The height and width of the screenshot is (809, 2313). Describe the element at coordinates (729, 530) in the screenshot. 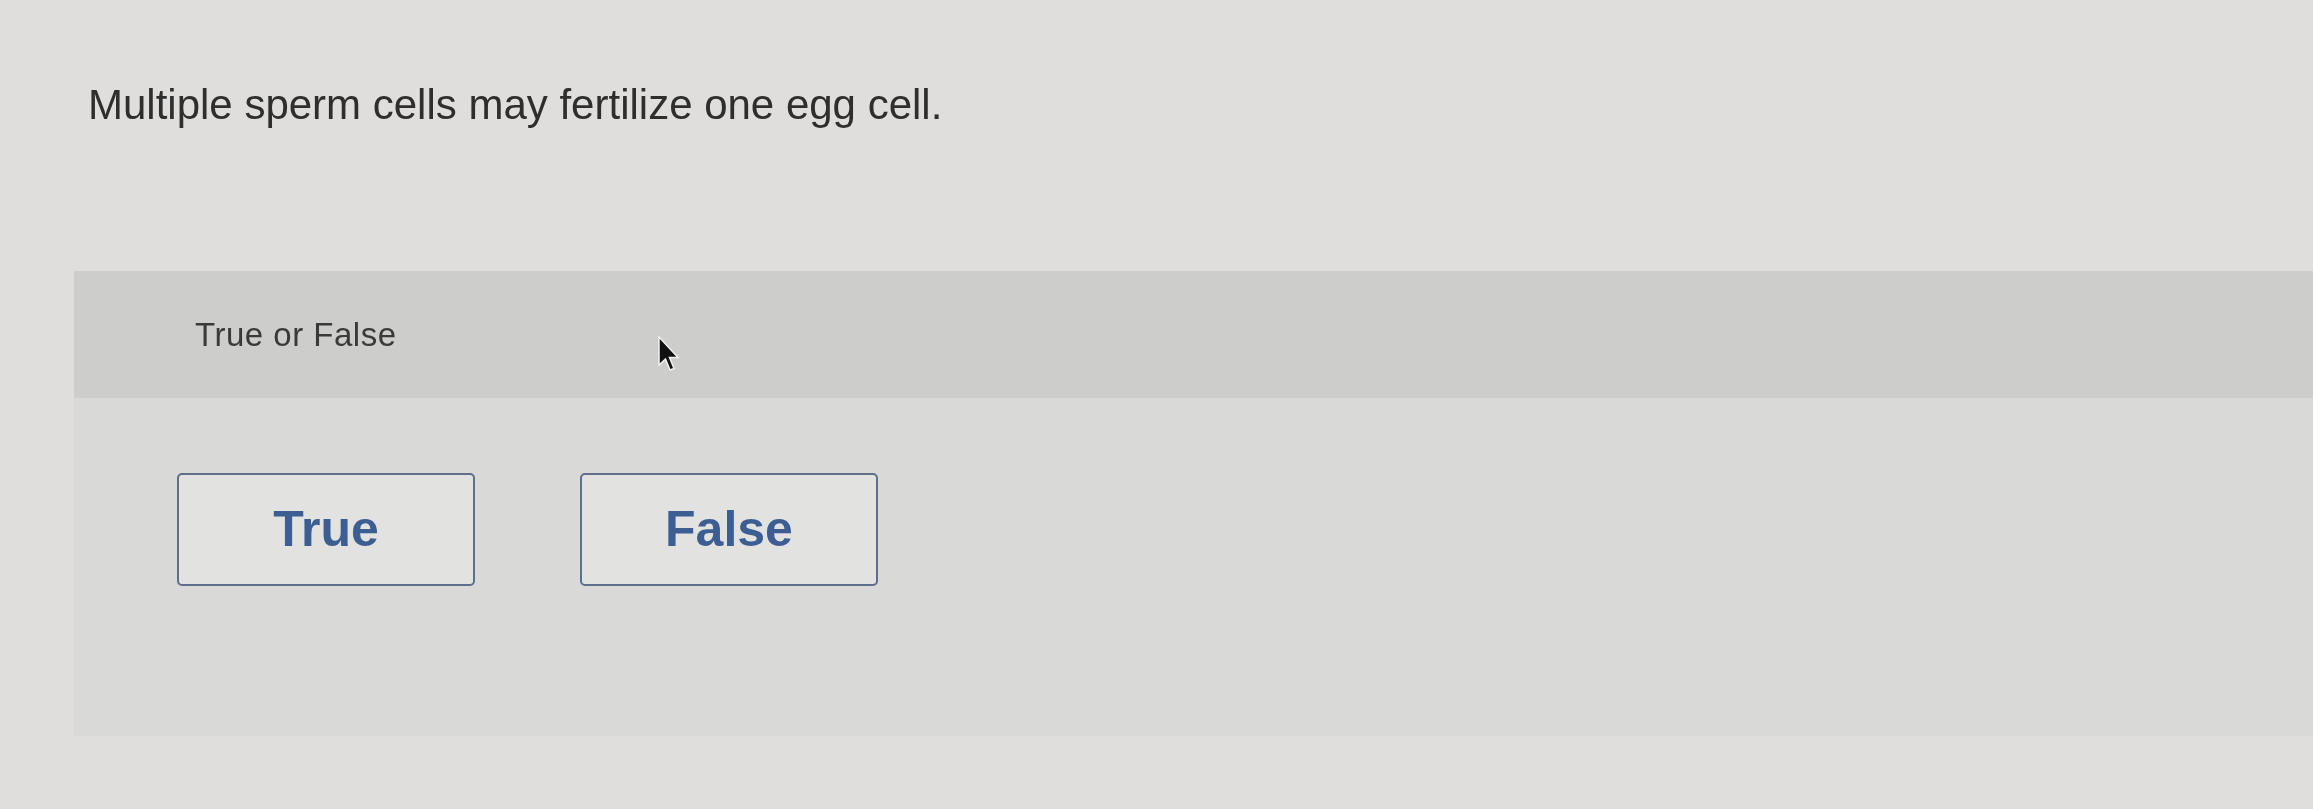

I see `answer-option-button: False` at that location.